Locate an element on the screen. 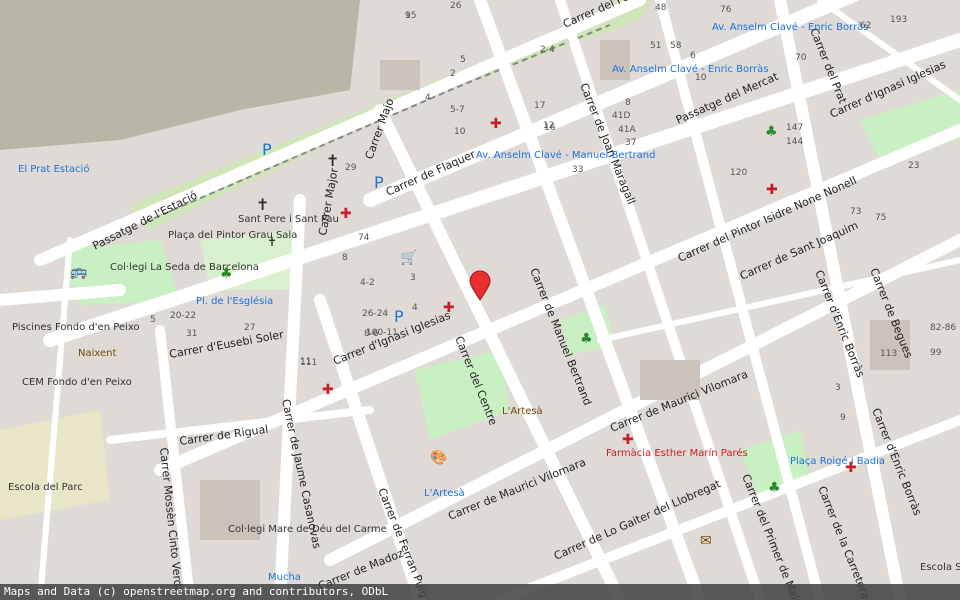  poi-mucha: Mucha is located at coordinates (284, 577).